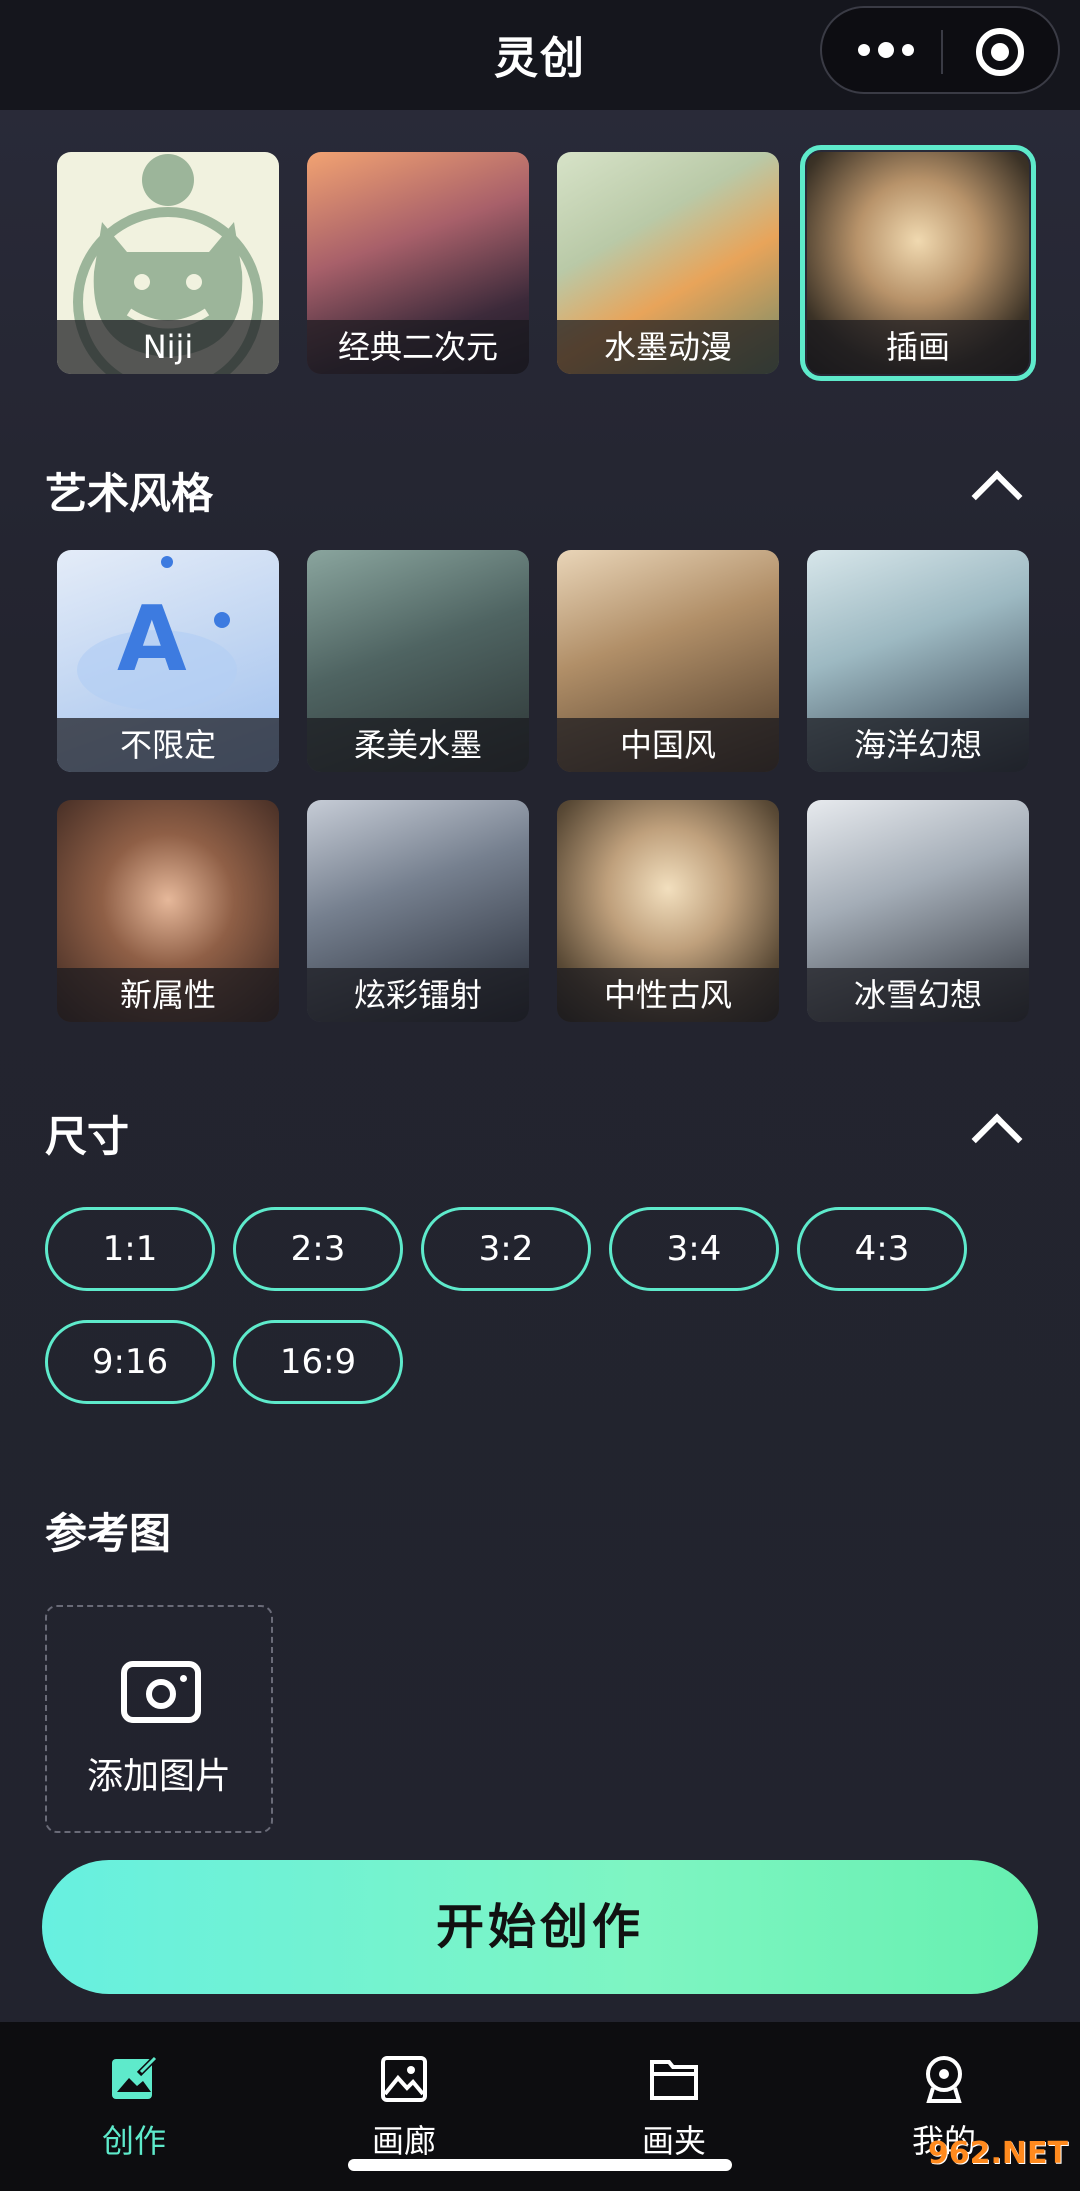 This screenshot has height=2191, width=1080. What do you see at coordinates (668, 911) in the screenshot?
I see `style-card-neutral-ancient: 中性古风` at bounding box center [668, 911].